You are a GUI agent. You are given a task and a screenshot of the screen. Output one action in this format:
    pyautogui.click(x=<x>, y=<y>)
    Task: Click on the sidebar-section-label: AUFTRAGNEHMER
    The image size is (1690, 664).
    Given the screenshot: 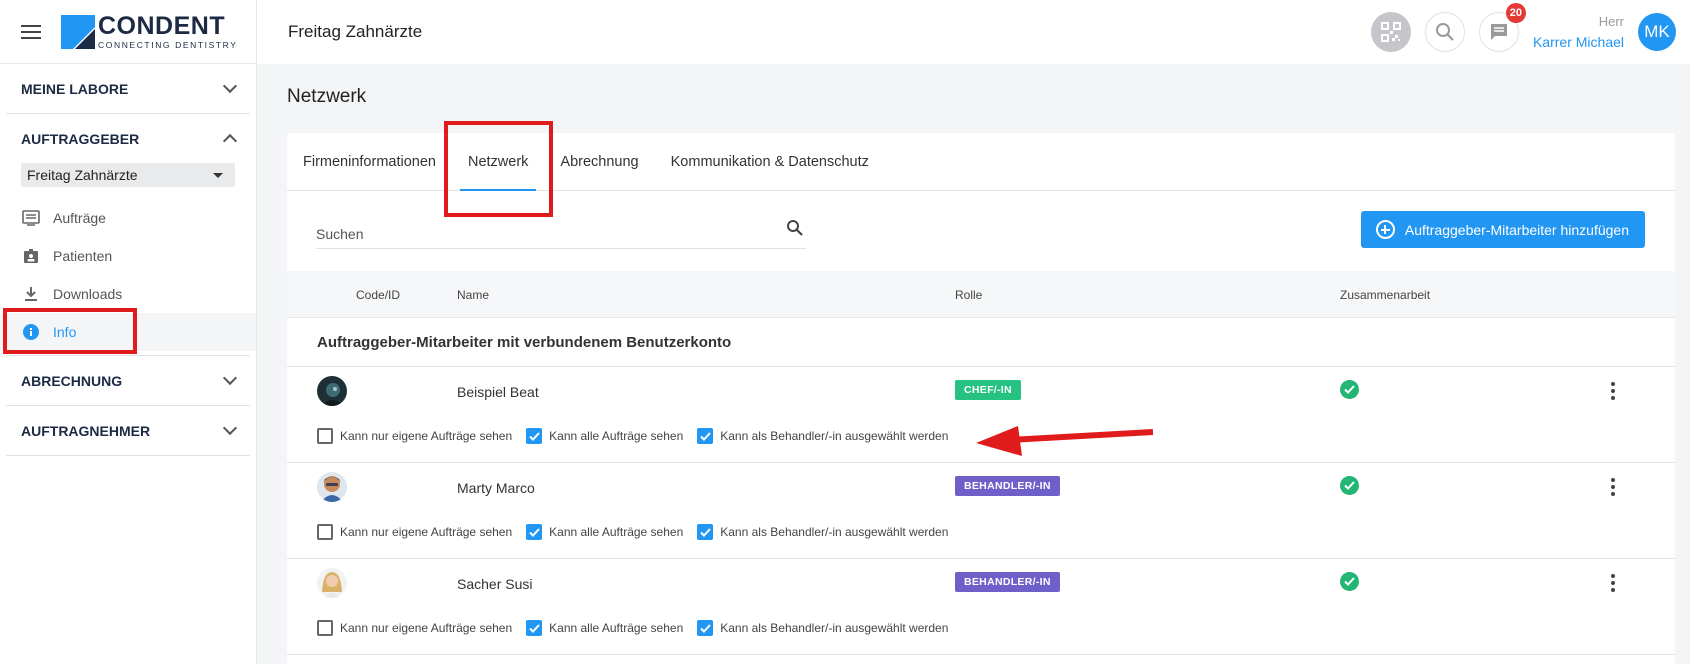 What is the action you would take?
    pyautogui.click(x=86, y=430)
    